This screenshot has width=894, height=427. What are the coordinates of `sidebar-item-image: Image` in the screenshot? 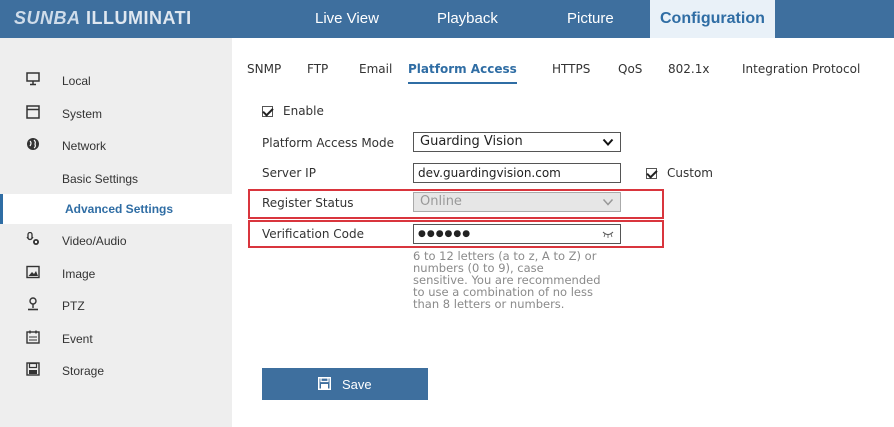 It's located at (116, 274).